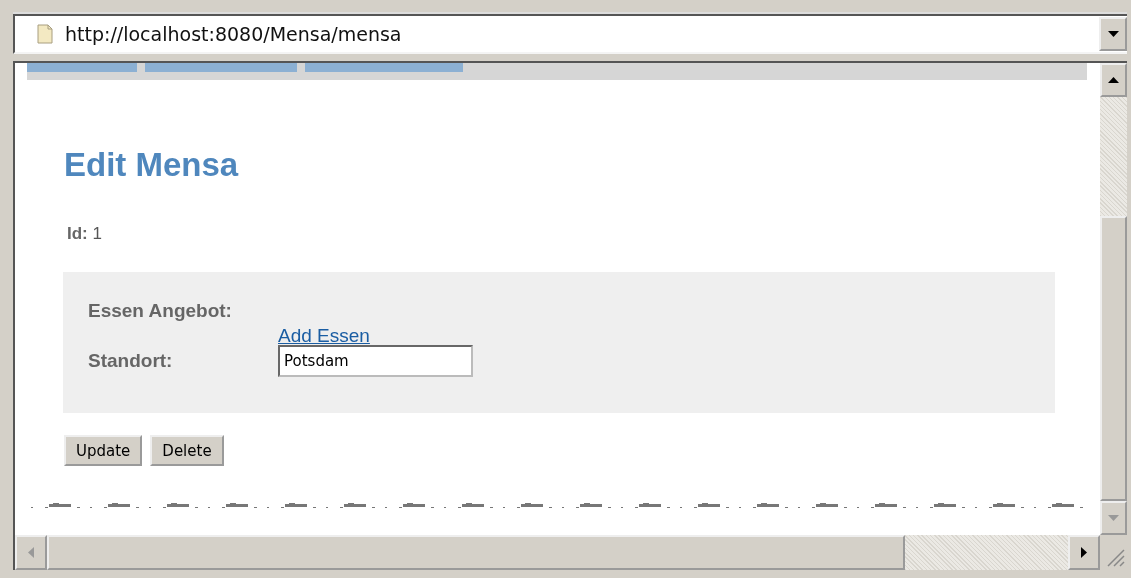  I want to click on caret-icon, so click(1113, 34).